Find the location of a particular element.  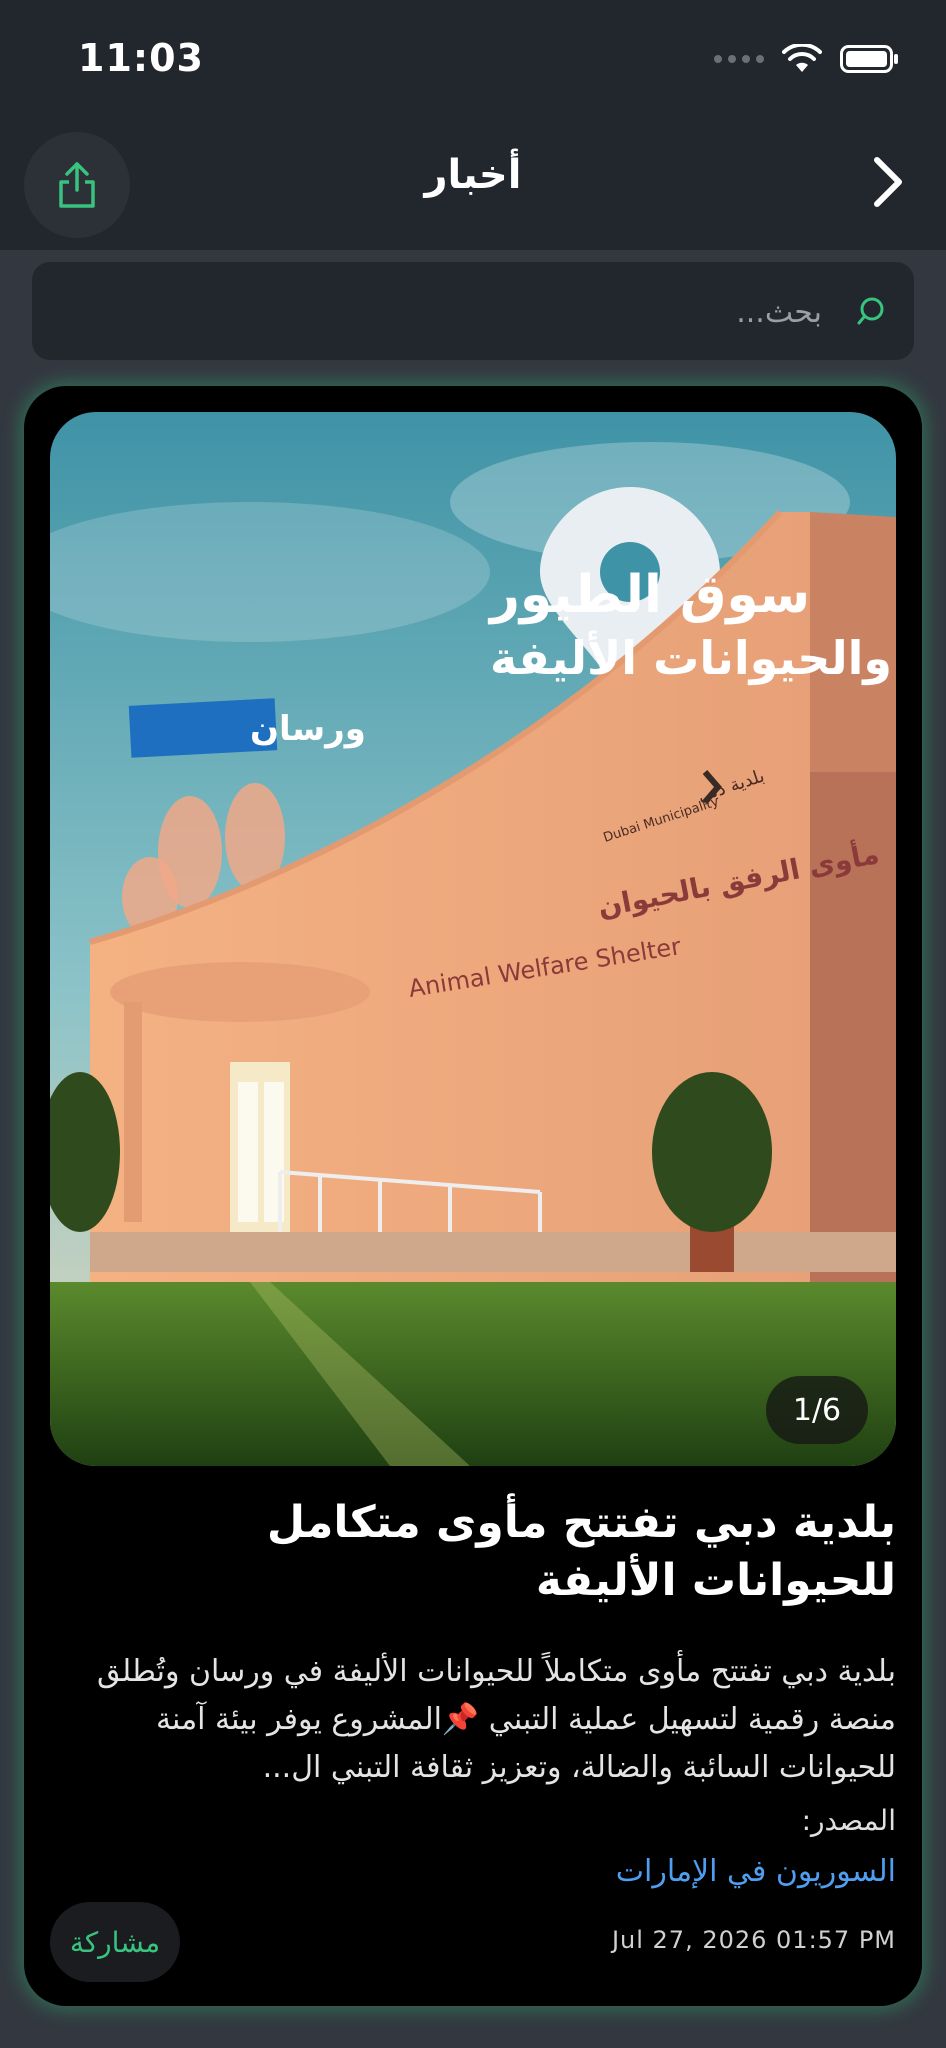

status-icons is located at coordinates (807, 59).